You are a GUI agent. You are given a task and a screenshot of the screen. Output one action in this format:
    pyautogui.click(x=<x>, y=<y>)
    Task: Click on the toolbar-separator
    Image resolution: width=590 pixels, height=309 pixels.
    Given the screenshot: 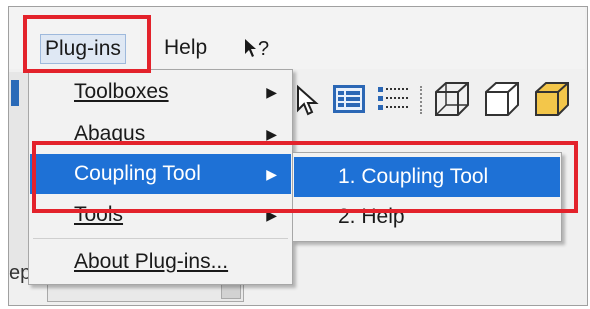 What is the action you would take?
    pyautogui.click(x=422, y=100)
    